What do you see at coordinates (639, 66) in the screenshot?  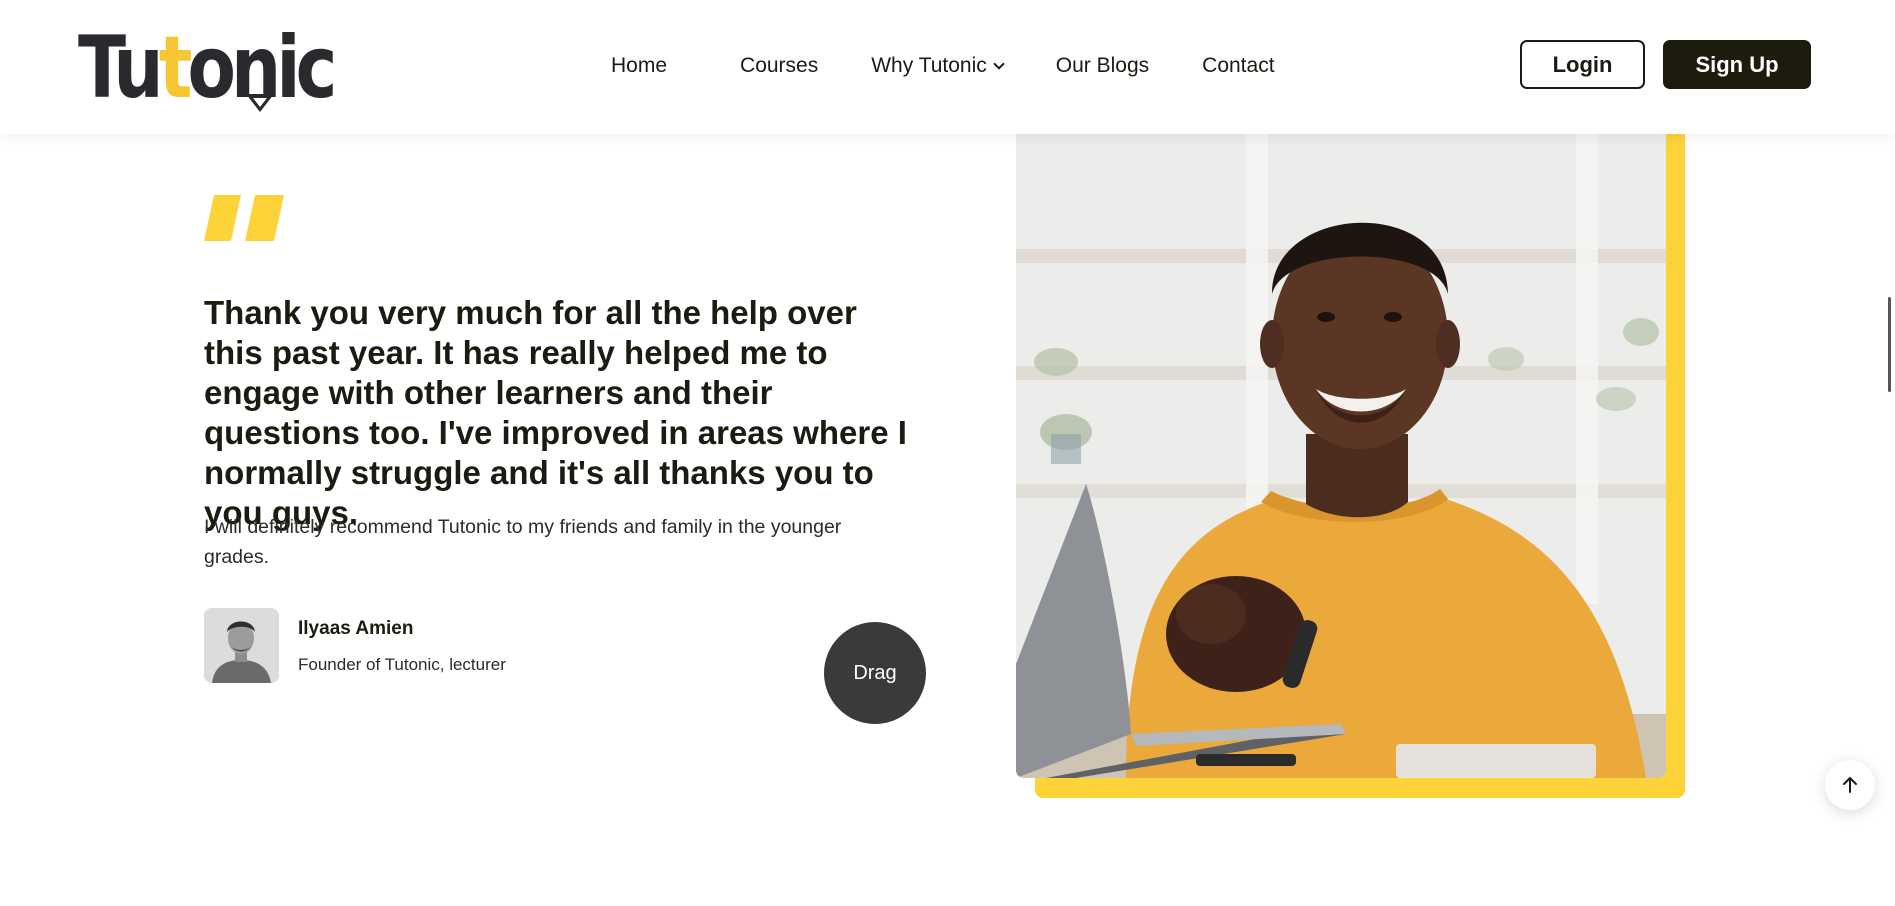 I see `nav-home: Home` at bounding box center [639, 66].